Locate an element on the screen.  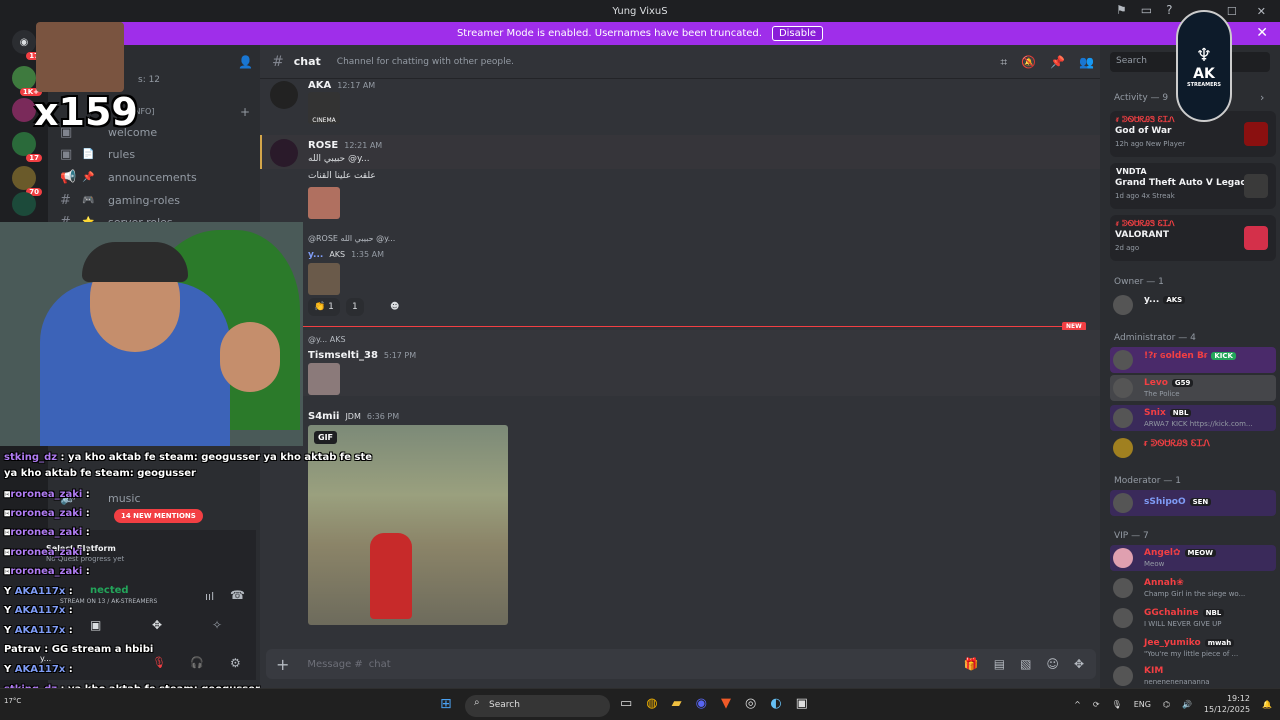
brave-icon: ▼ is located at coordinates (726, 703).